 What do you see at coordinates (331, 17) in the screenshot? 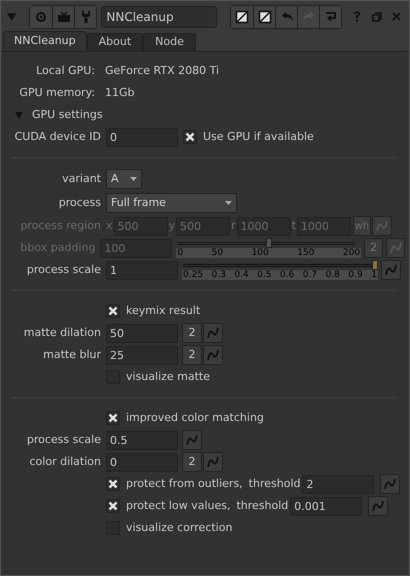
I see `revert-icon` at bounding box center [331, 17].